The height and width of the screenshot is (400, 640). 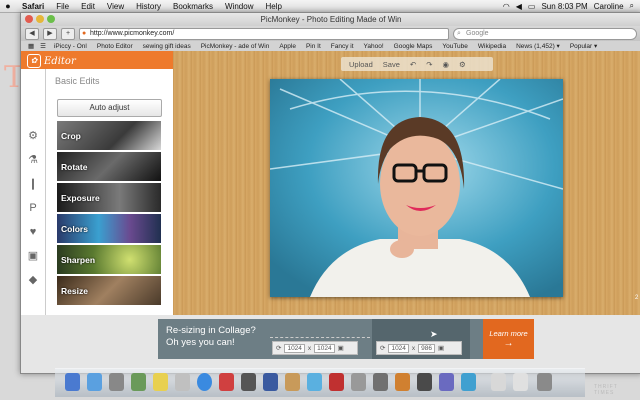 I want to click on wifi-icon: ◠, so click(x=506, y=6).